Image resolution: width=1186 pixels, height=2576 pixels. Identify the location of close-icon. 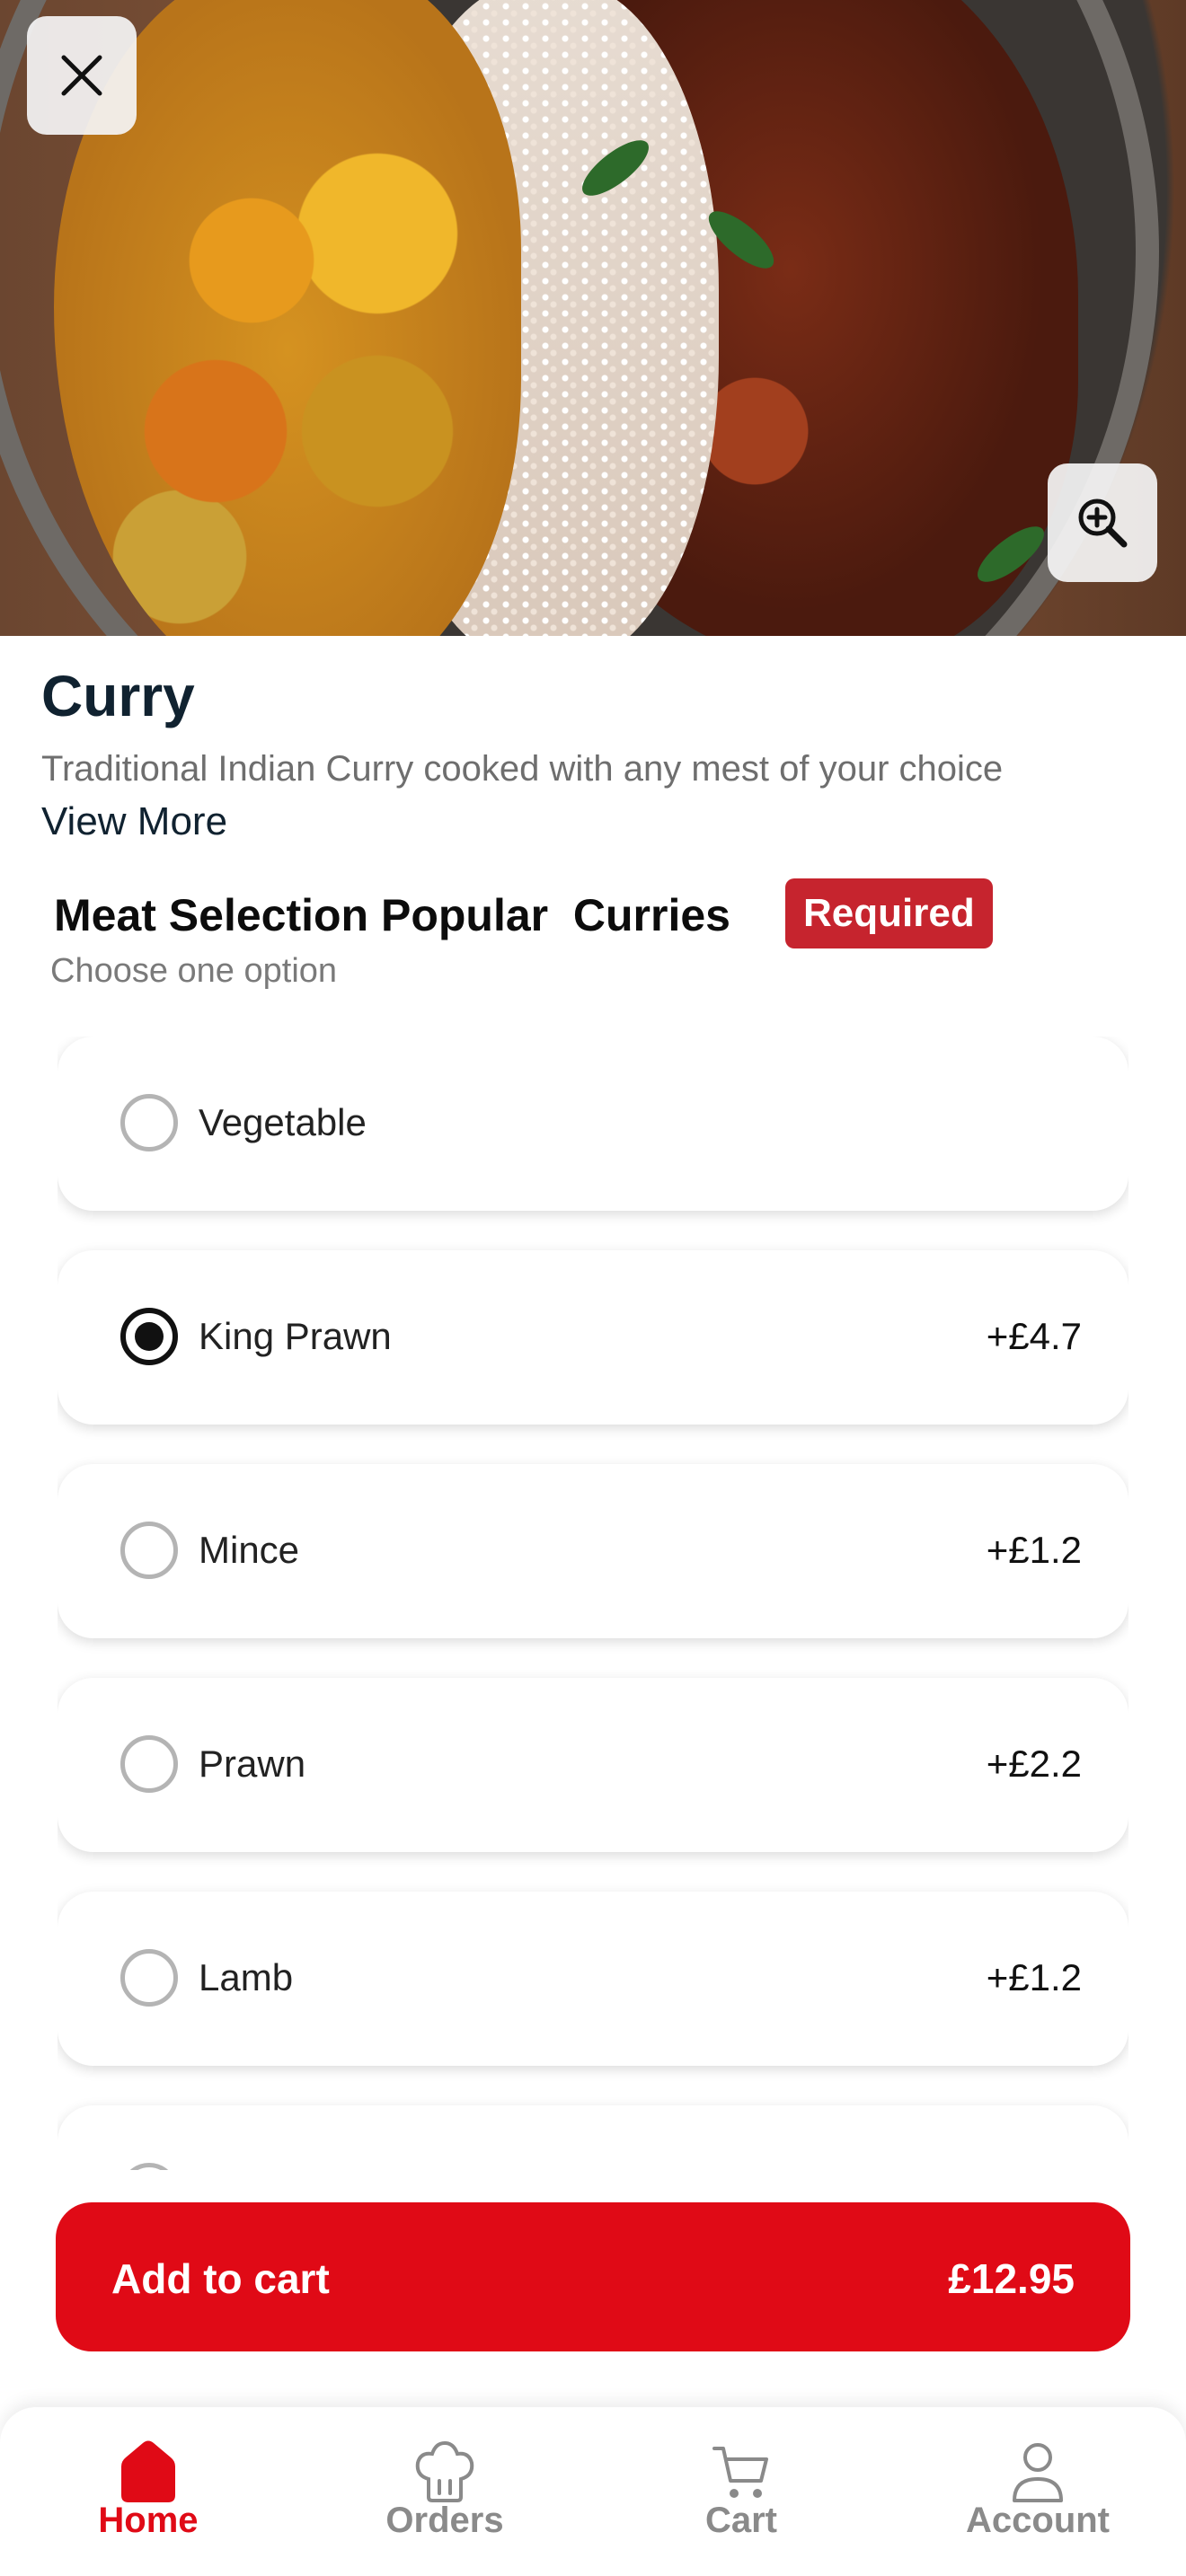
(81, 75).